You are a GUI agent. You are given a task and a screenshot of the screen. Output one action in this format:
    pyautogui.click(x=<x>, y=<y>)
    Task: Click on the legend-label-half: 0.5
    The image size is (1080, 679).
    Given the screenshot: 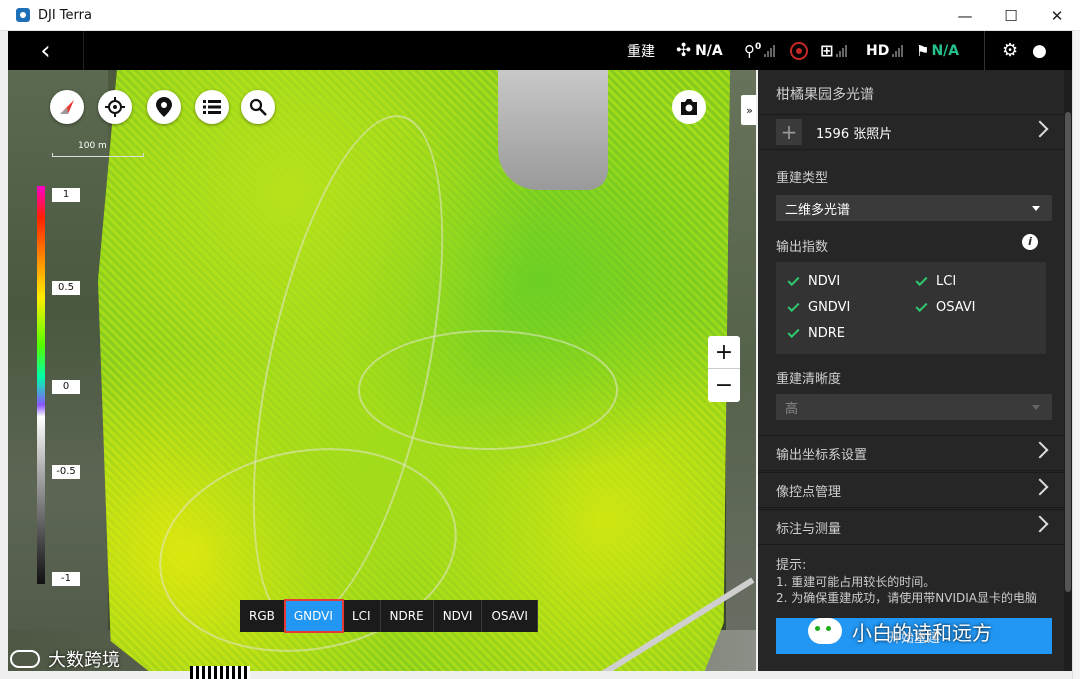 What is the action you would take?
    pyautogui.click(x=66, y=288)
    